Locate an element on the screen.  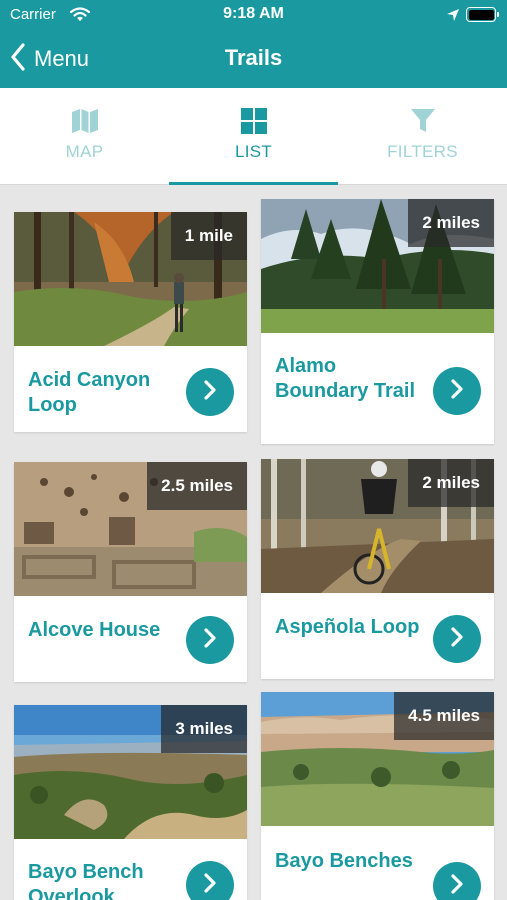
trail-card: 2.5 miles Alcove House is located at coordinates (130, 572).